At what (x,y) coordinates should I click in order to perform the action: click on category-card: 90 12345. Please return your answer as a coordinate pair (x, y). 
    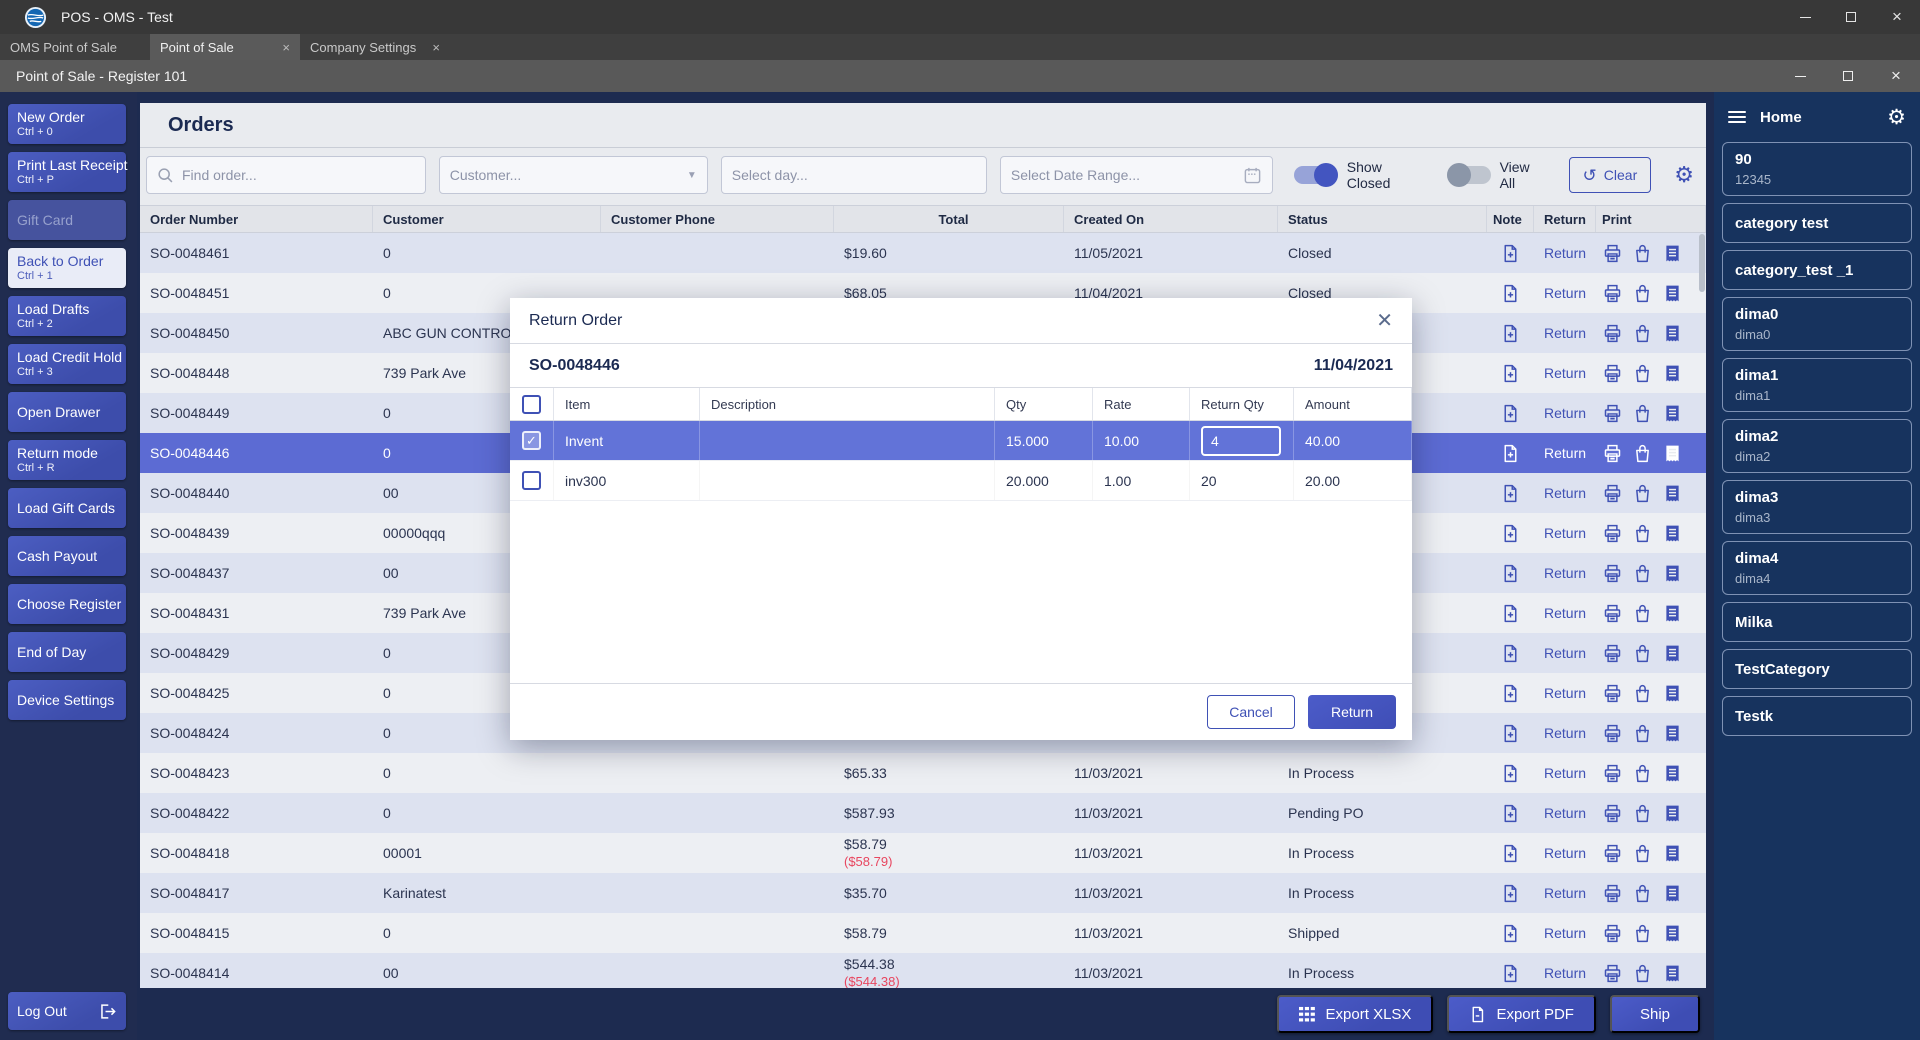
    Looking at the image, I should click on (1817, 169).